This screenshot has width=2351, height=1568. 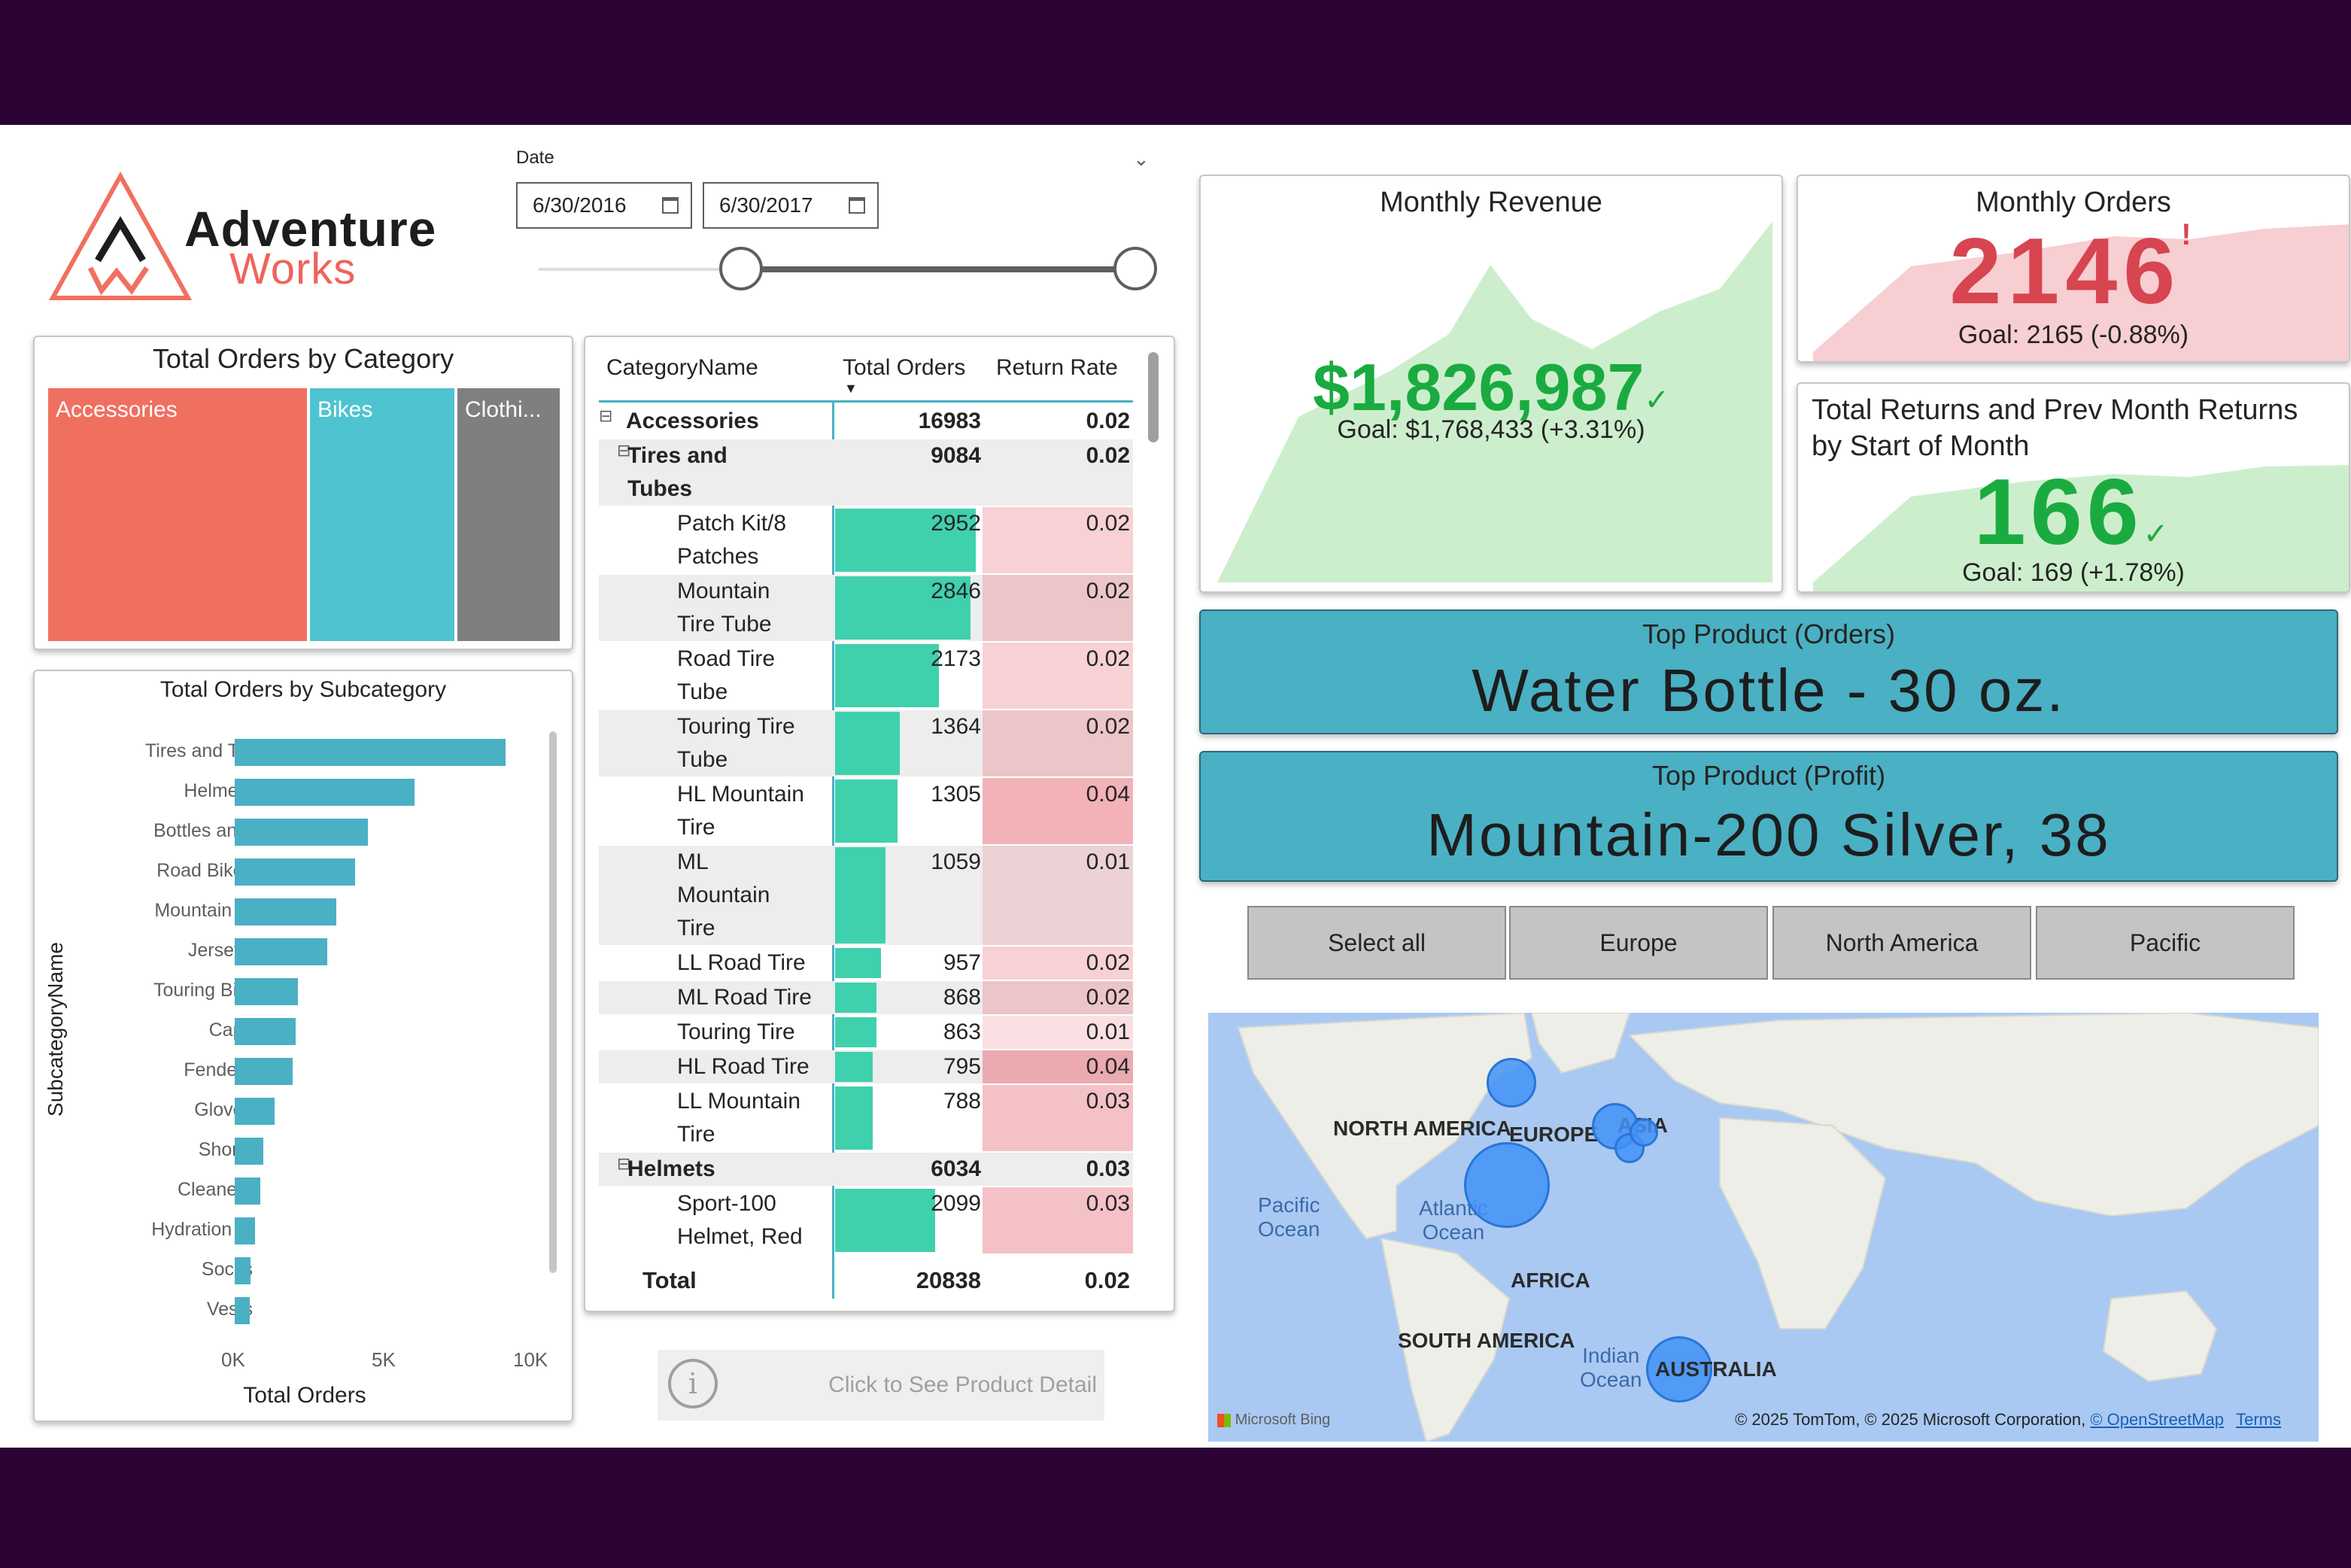 I want to click on kpi-orders-goal: Goal: 2165 (-0.88%), so click(x=2073, y=335).